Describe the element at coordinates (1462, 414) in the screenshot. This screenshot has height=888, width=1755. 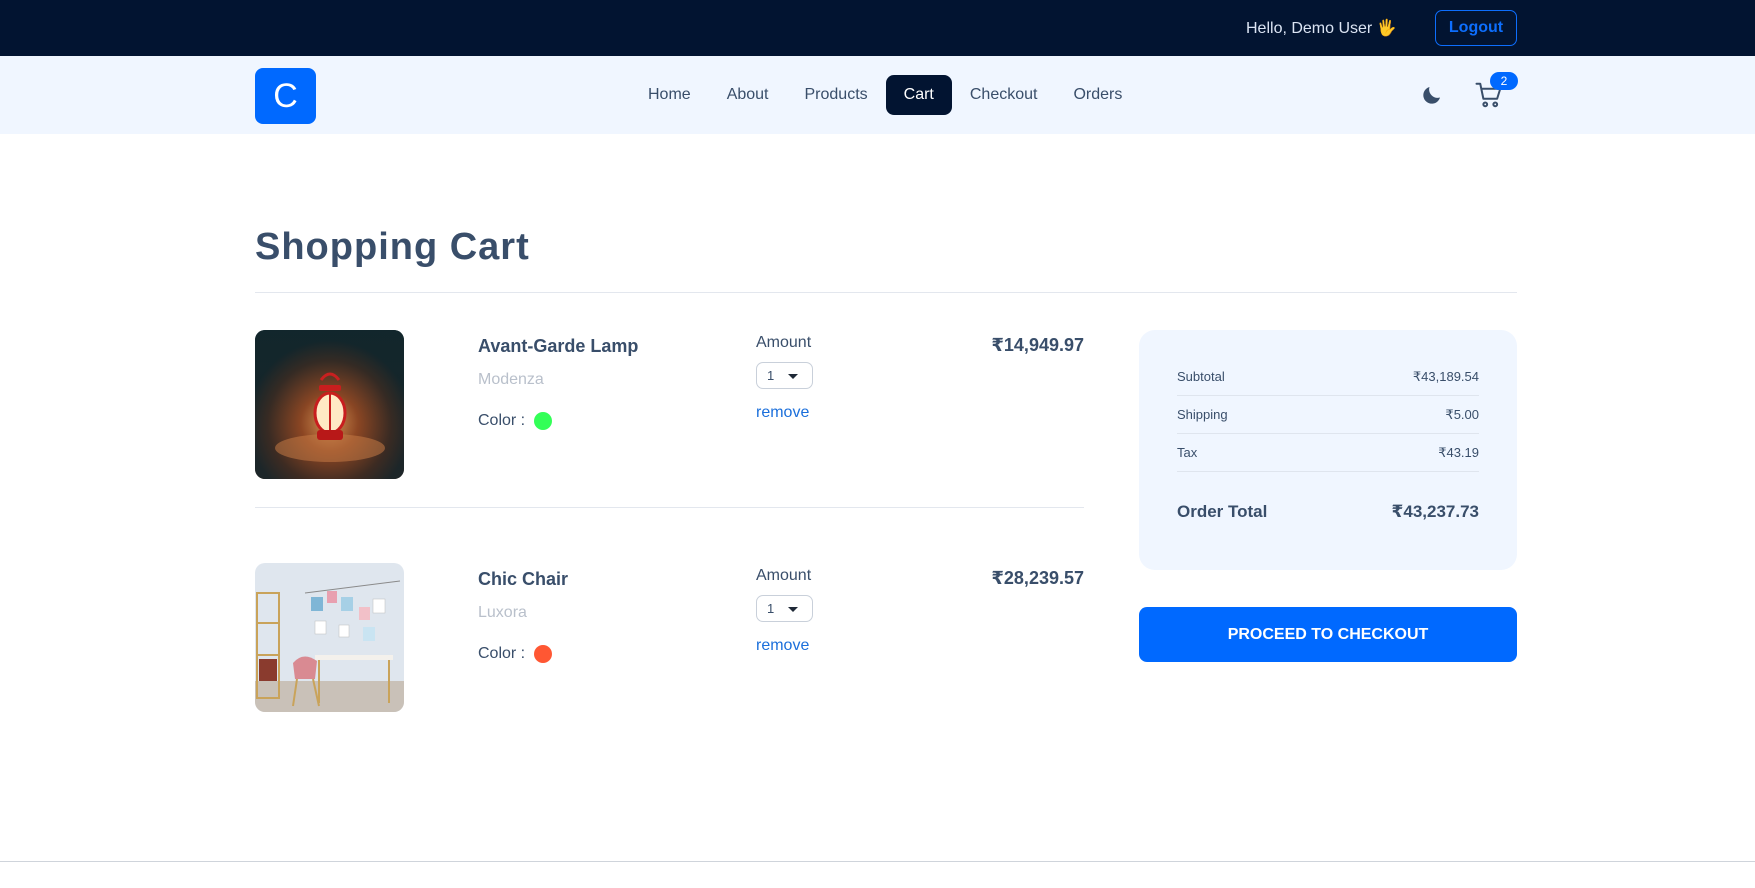
I see `shipping-value: ₹5.00` at that location.